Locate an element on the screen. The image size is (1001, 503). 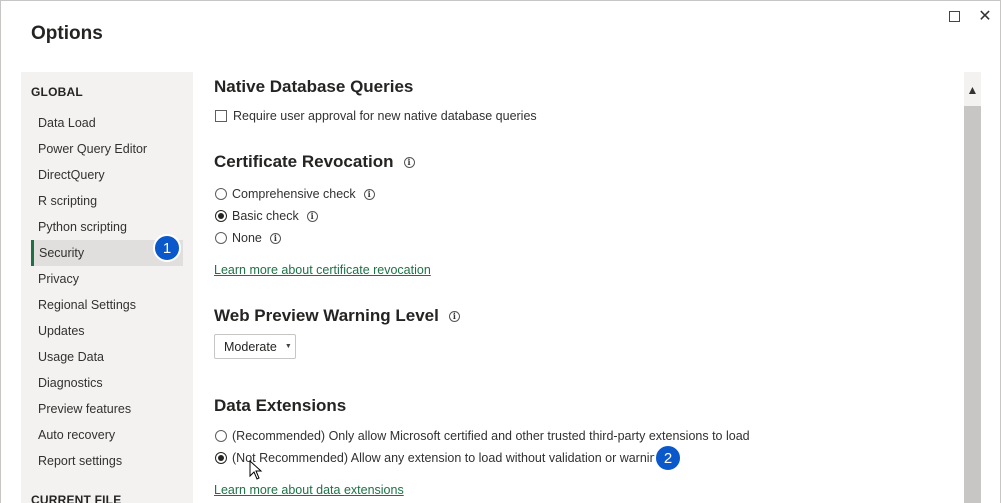
dialog-title: Options is located at coordinates (67, 33).